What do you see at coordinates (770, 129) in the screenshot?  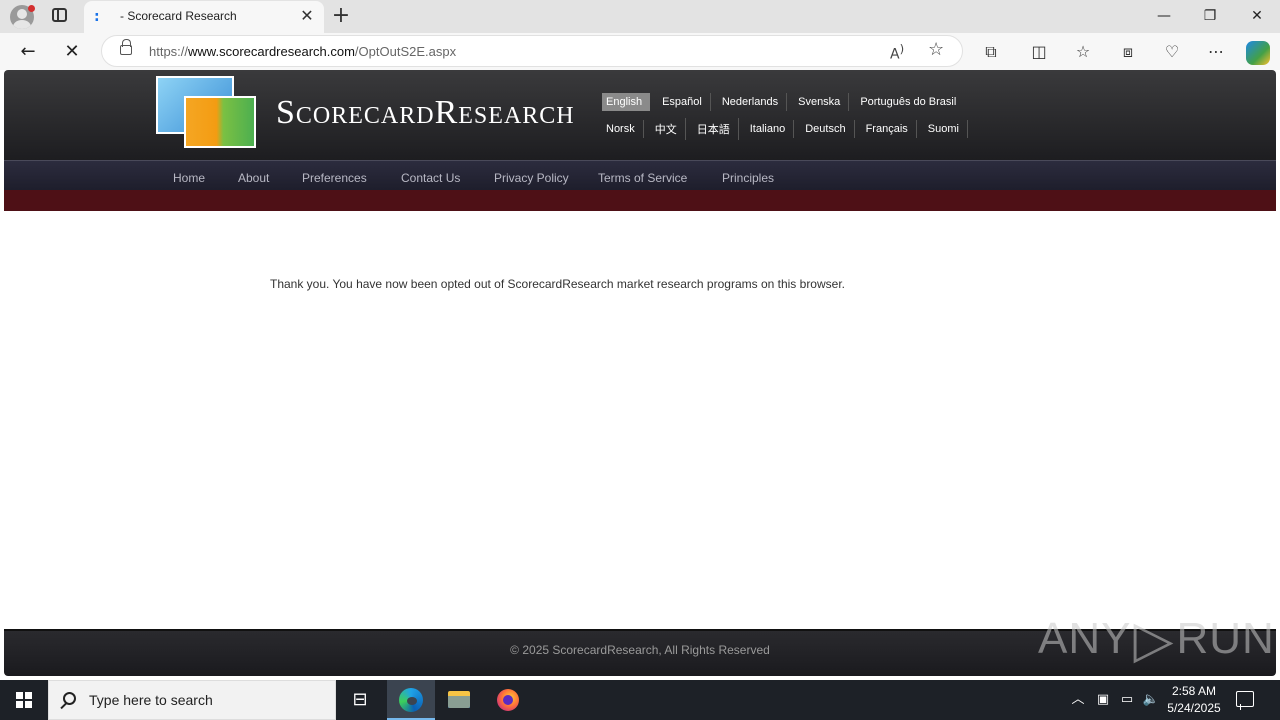 I see `lang-italiano: Italiano` at bounding box center [770, 129].